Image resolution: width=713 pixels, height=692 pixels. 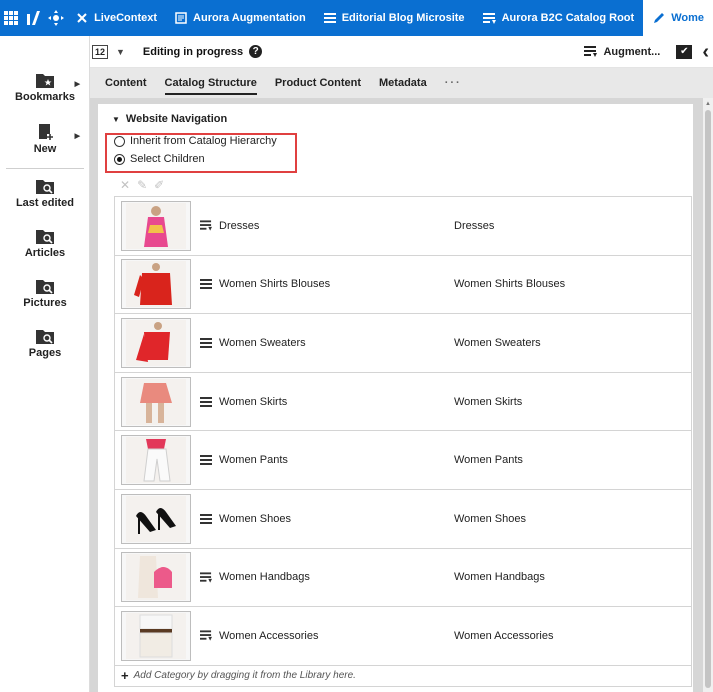 I want to click on radio-select-children, so click(x=119, y=159).